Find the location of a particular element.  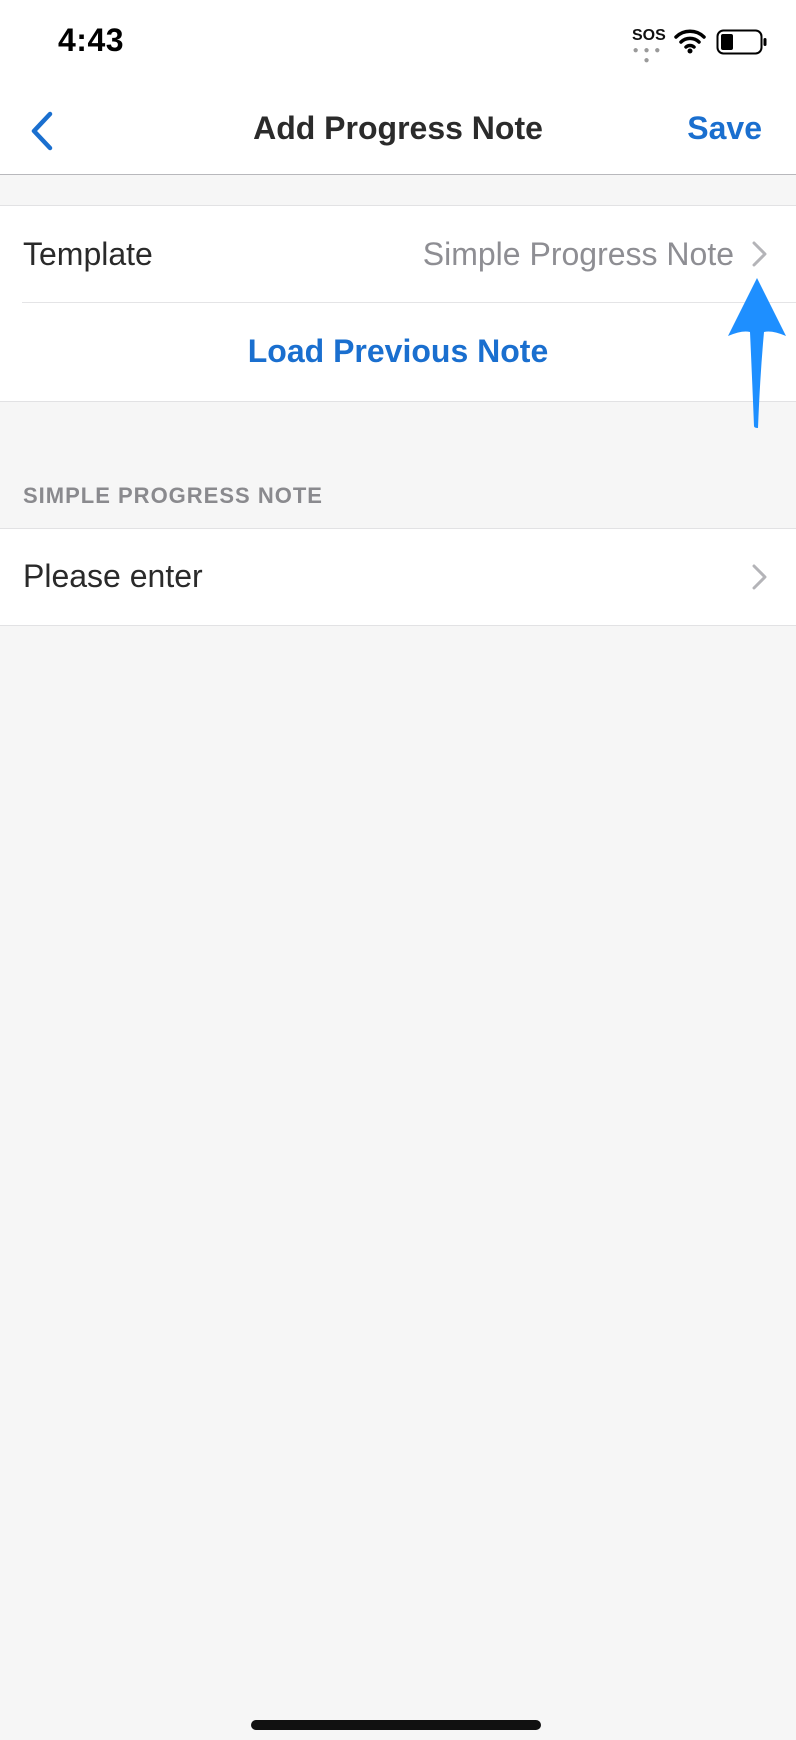

template-row: Template Simple Progress Note is located at coordinates (398, 254).